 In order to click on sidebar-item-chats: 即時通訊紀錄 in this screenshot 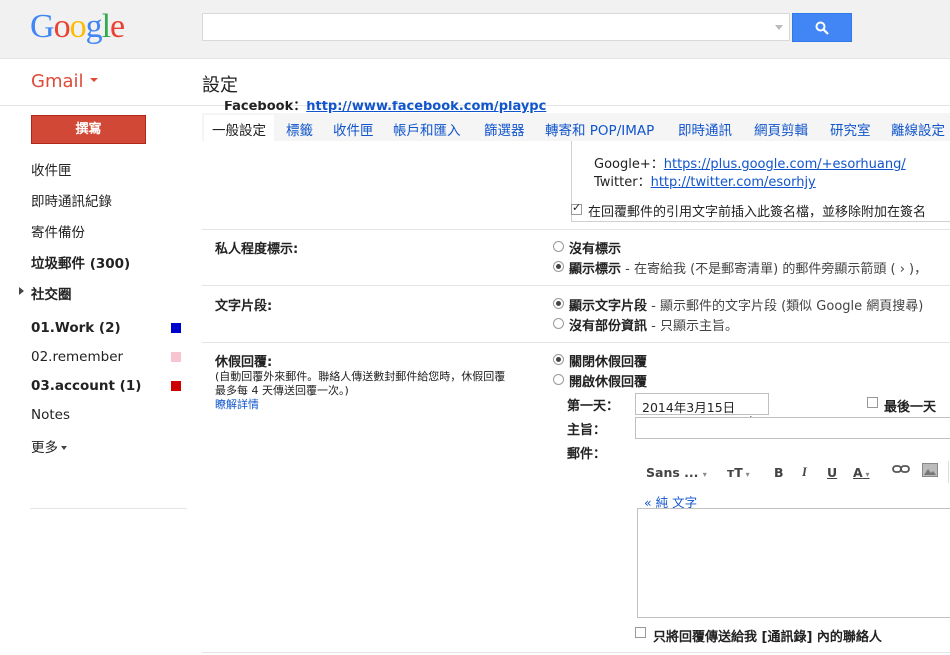, I will do `click(71, 200)`.